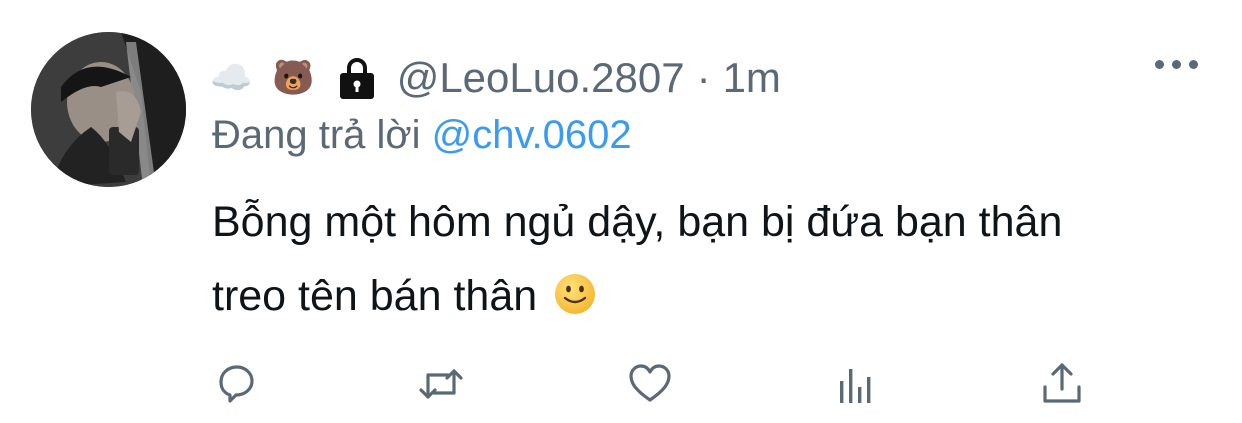 Image resolution: width=1242 pixels, height=423 pixels. I want to click on analytics-button, so click(858, 386).